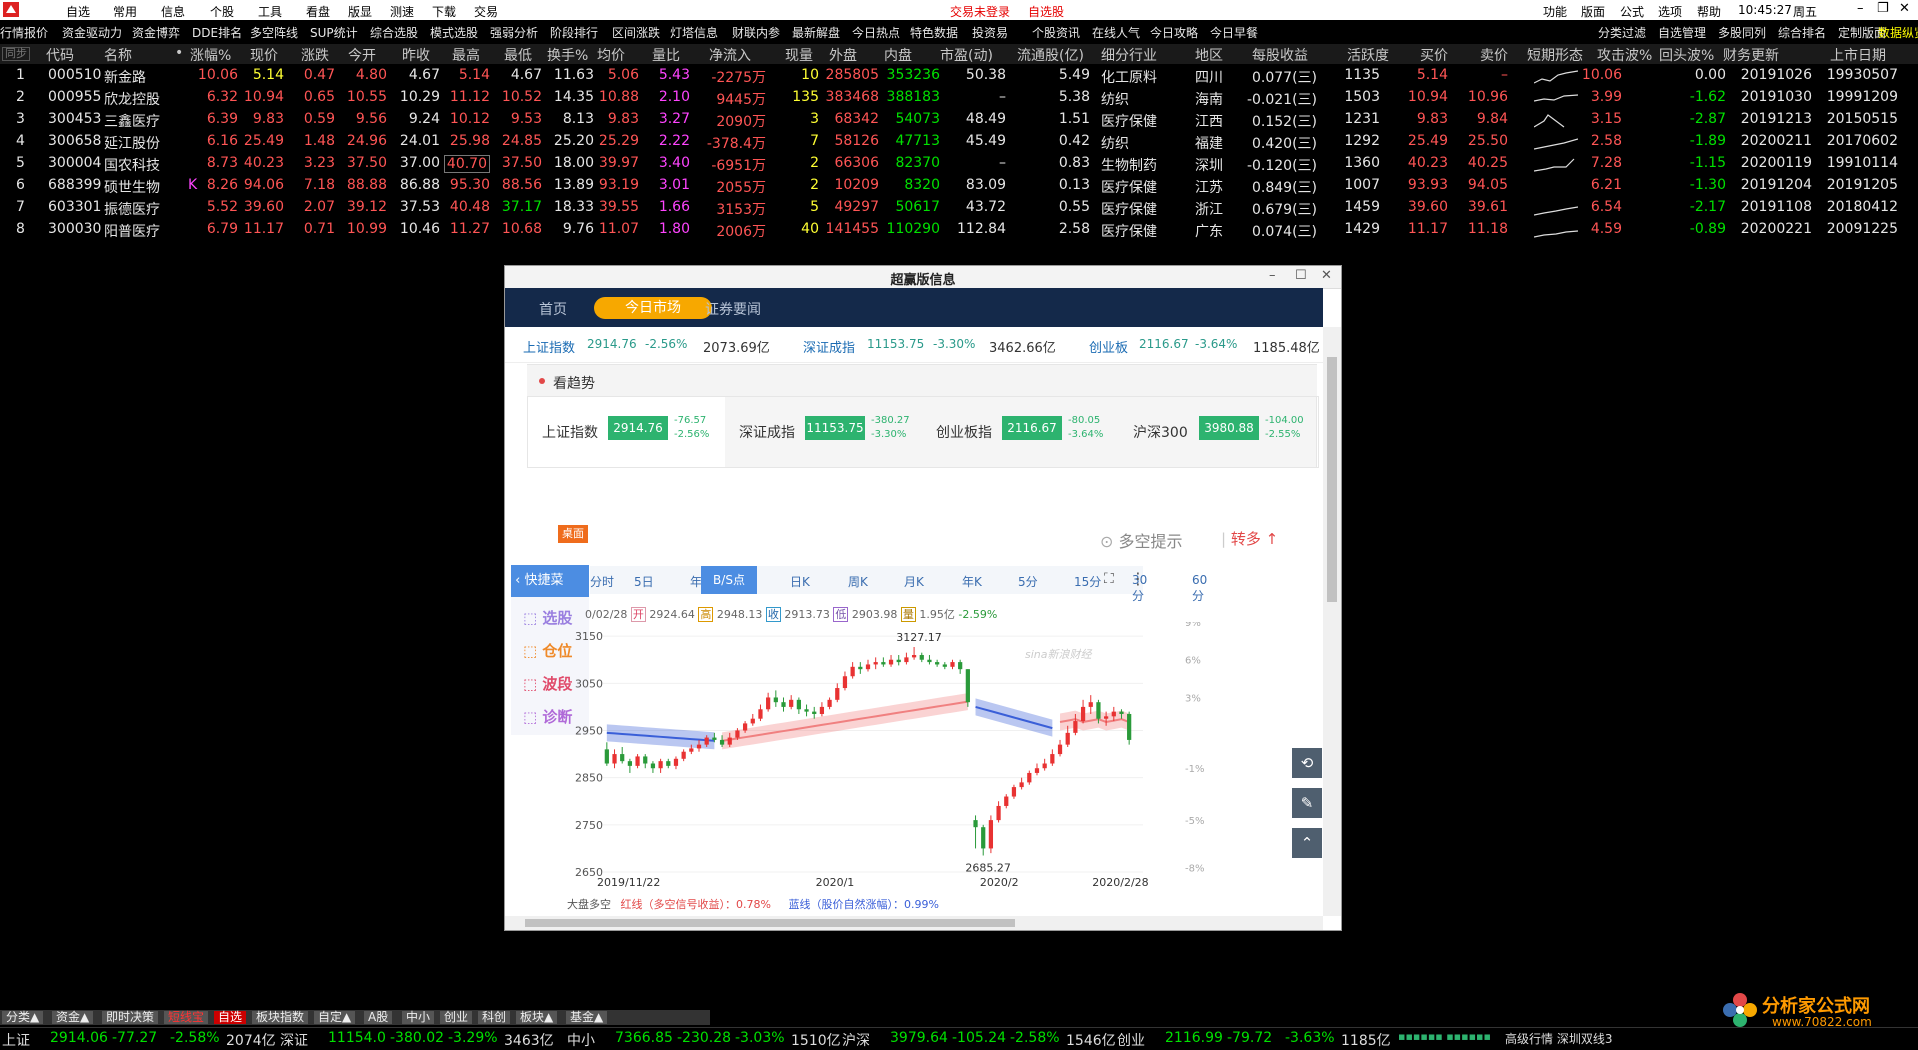 Image resolution: width=1918 pixels, height=1050 pixels. What do you see at coordinates (130, 1017) in the screenshot?
I see `bottom-tab: 即时决策` at bounding box center [130, 1017].